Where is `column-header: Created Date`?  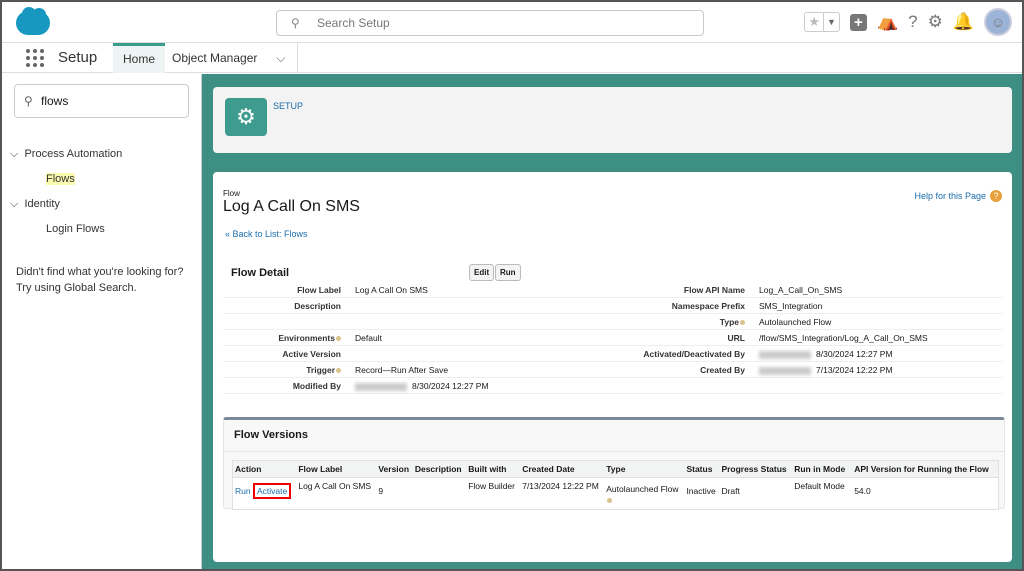 column-header: Created Date is located at coordinates (562, 469).